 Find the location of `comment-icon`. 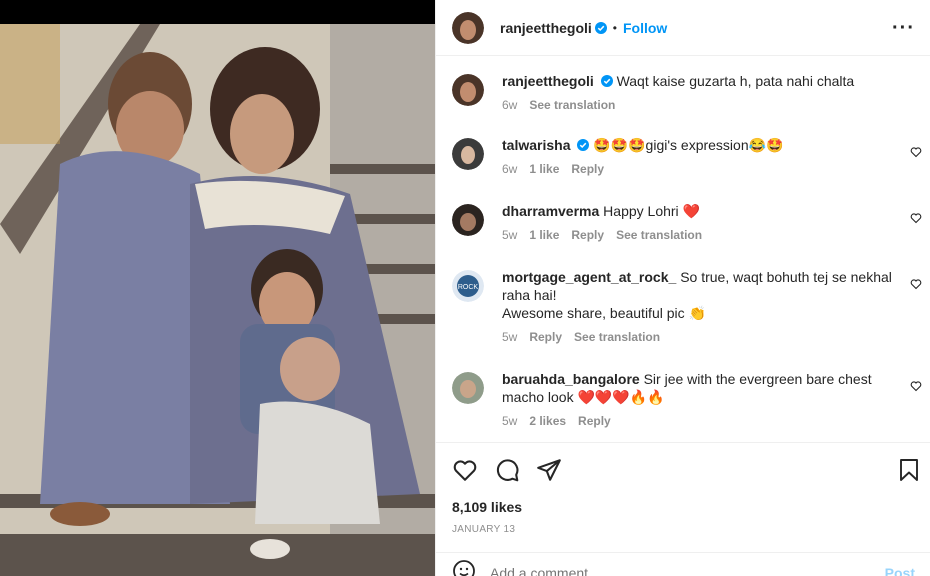

comment-icon is located at coordinates (507, 470).